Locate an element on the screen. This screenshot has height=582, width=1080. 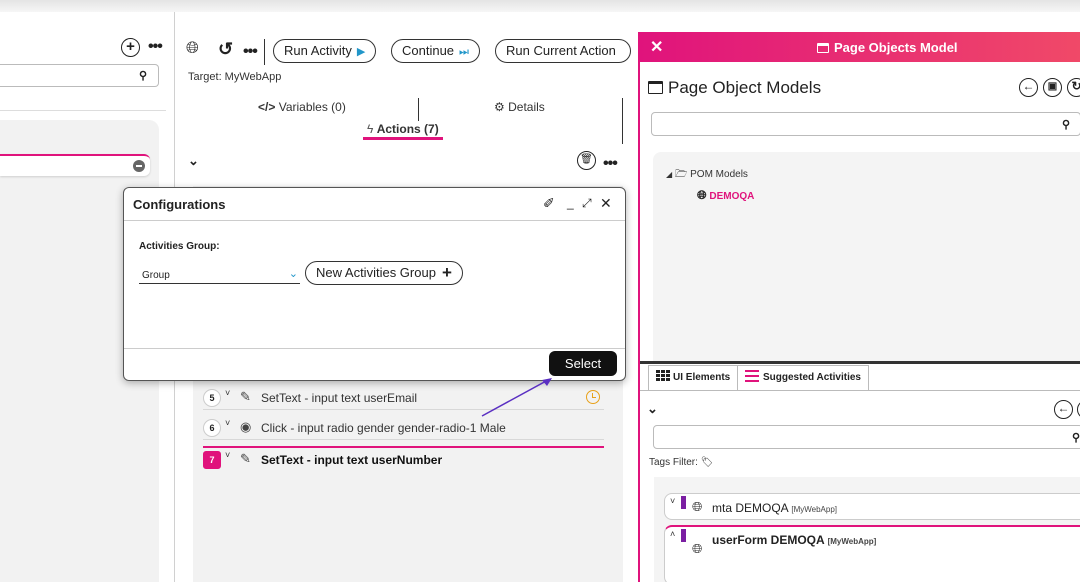
tab-actions: ϟ Actions (7) is located at coordinates (403, 131).